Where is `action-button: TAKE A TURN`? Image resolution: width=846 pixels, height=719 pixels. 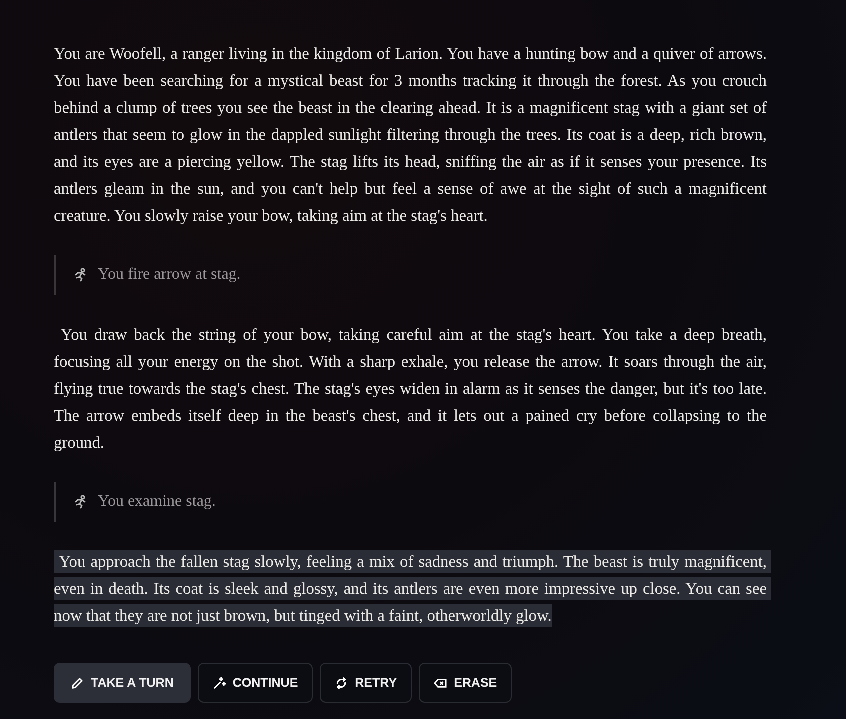
action-button: TAKE A TURN is located at coordinates (122, 683).